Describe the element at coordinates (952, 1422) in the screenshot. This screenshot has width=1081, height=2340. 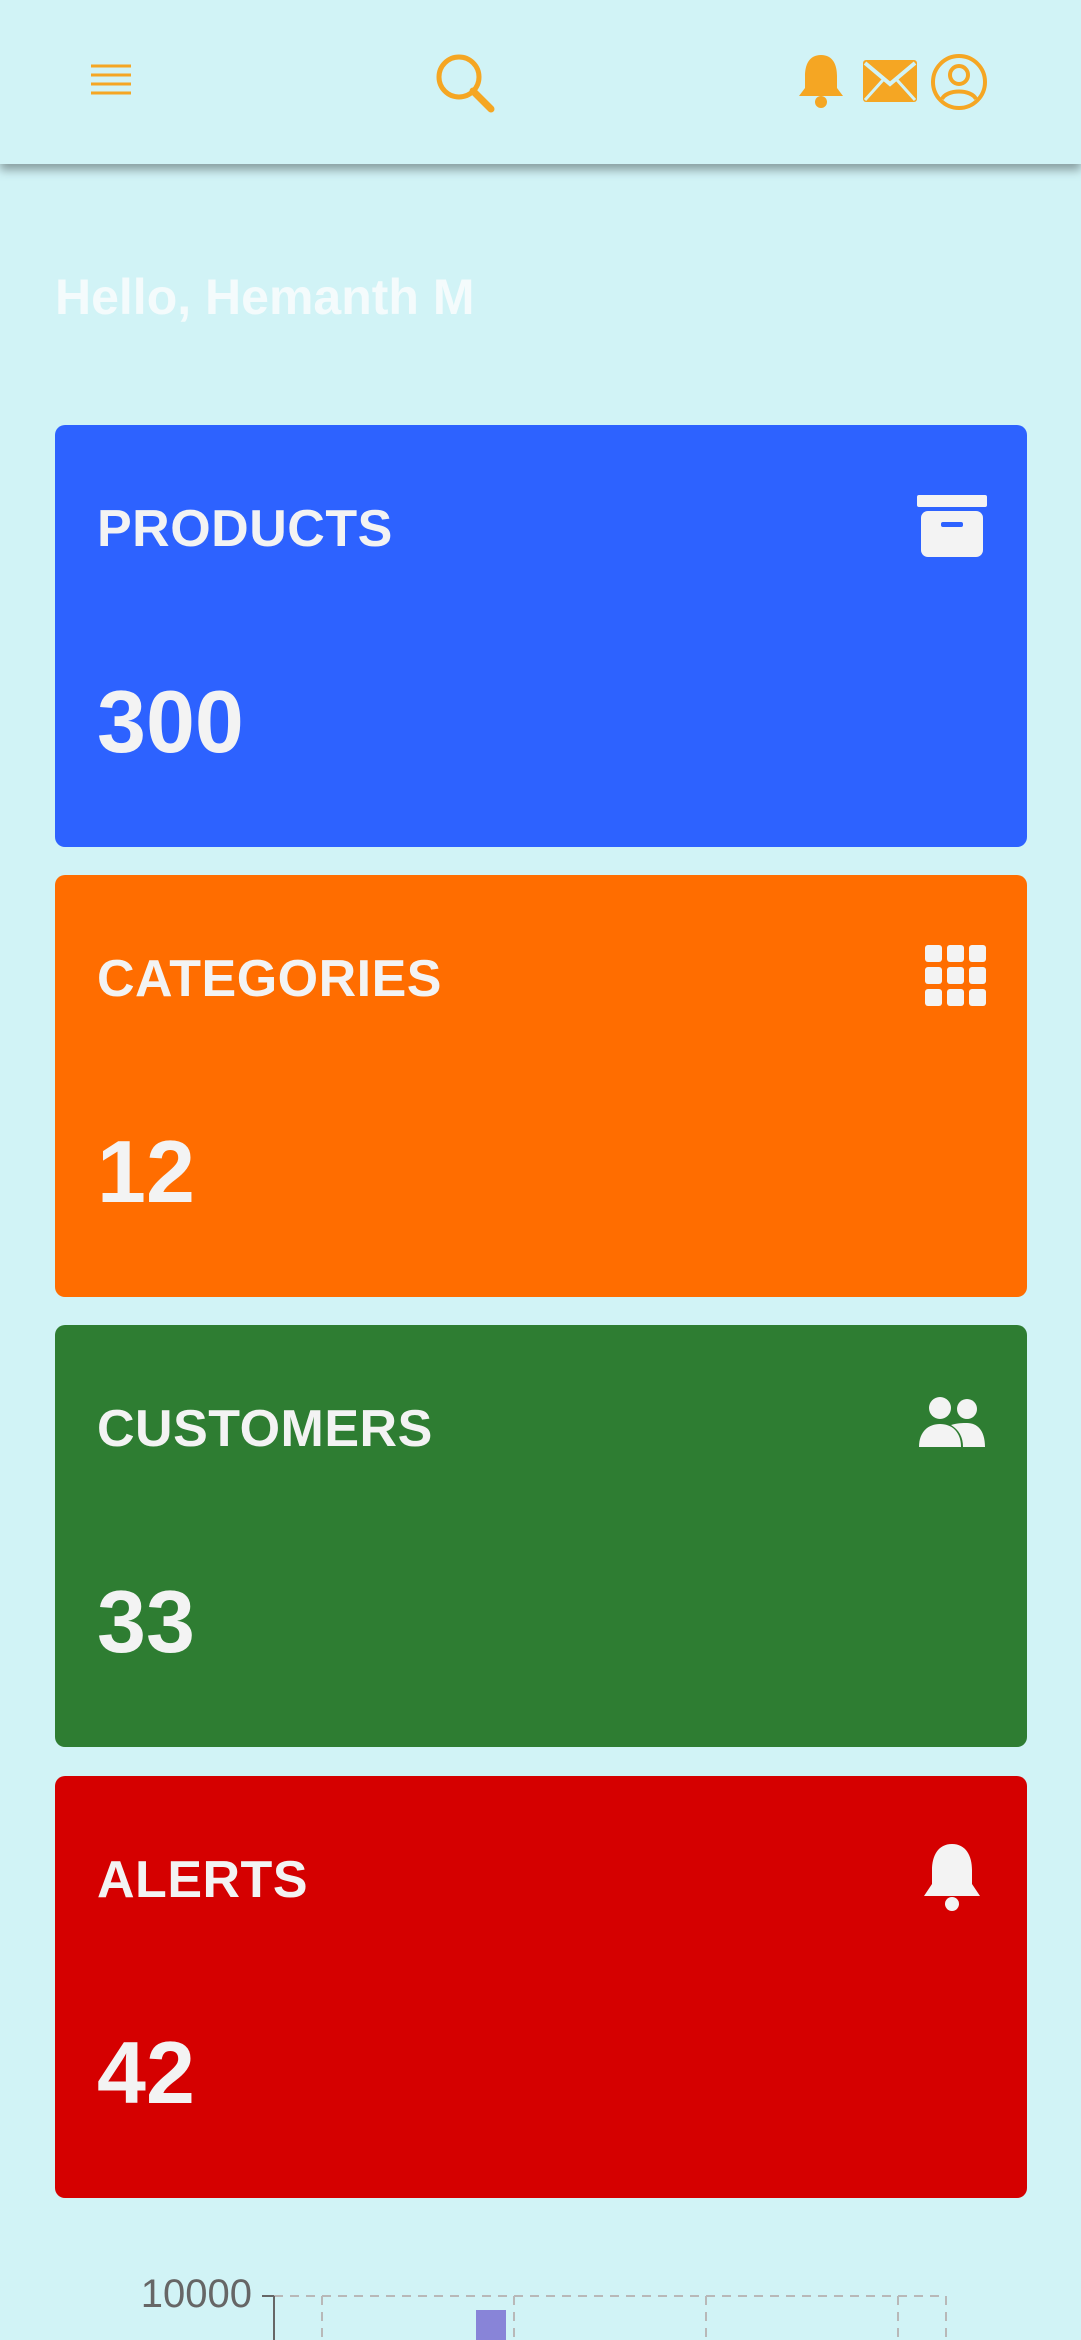
I see `people-icon` at that location.